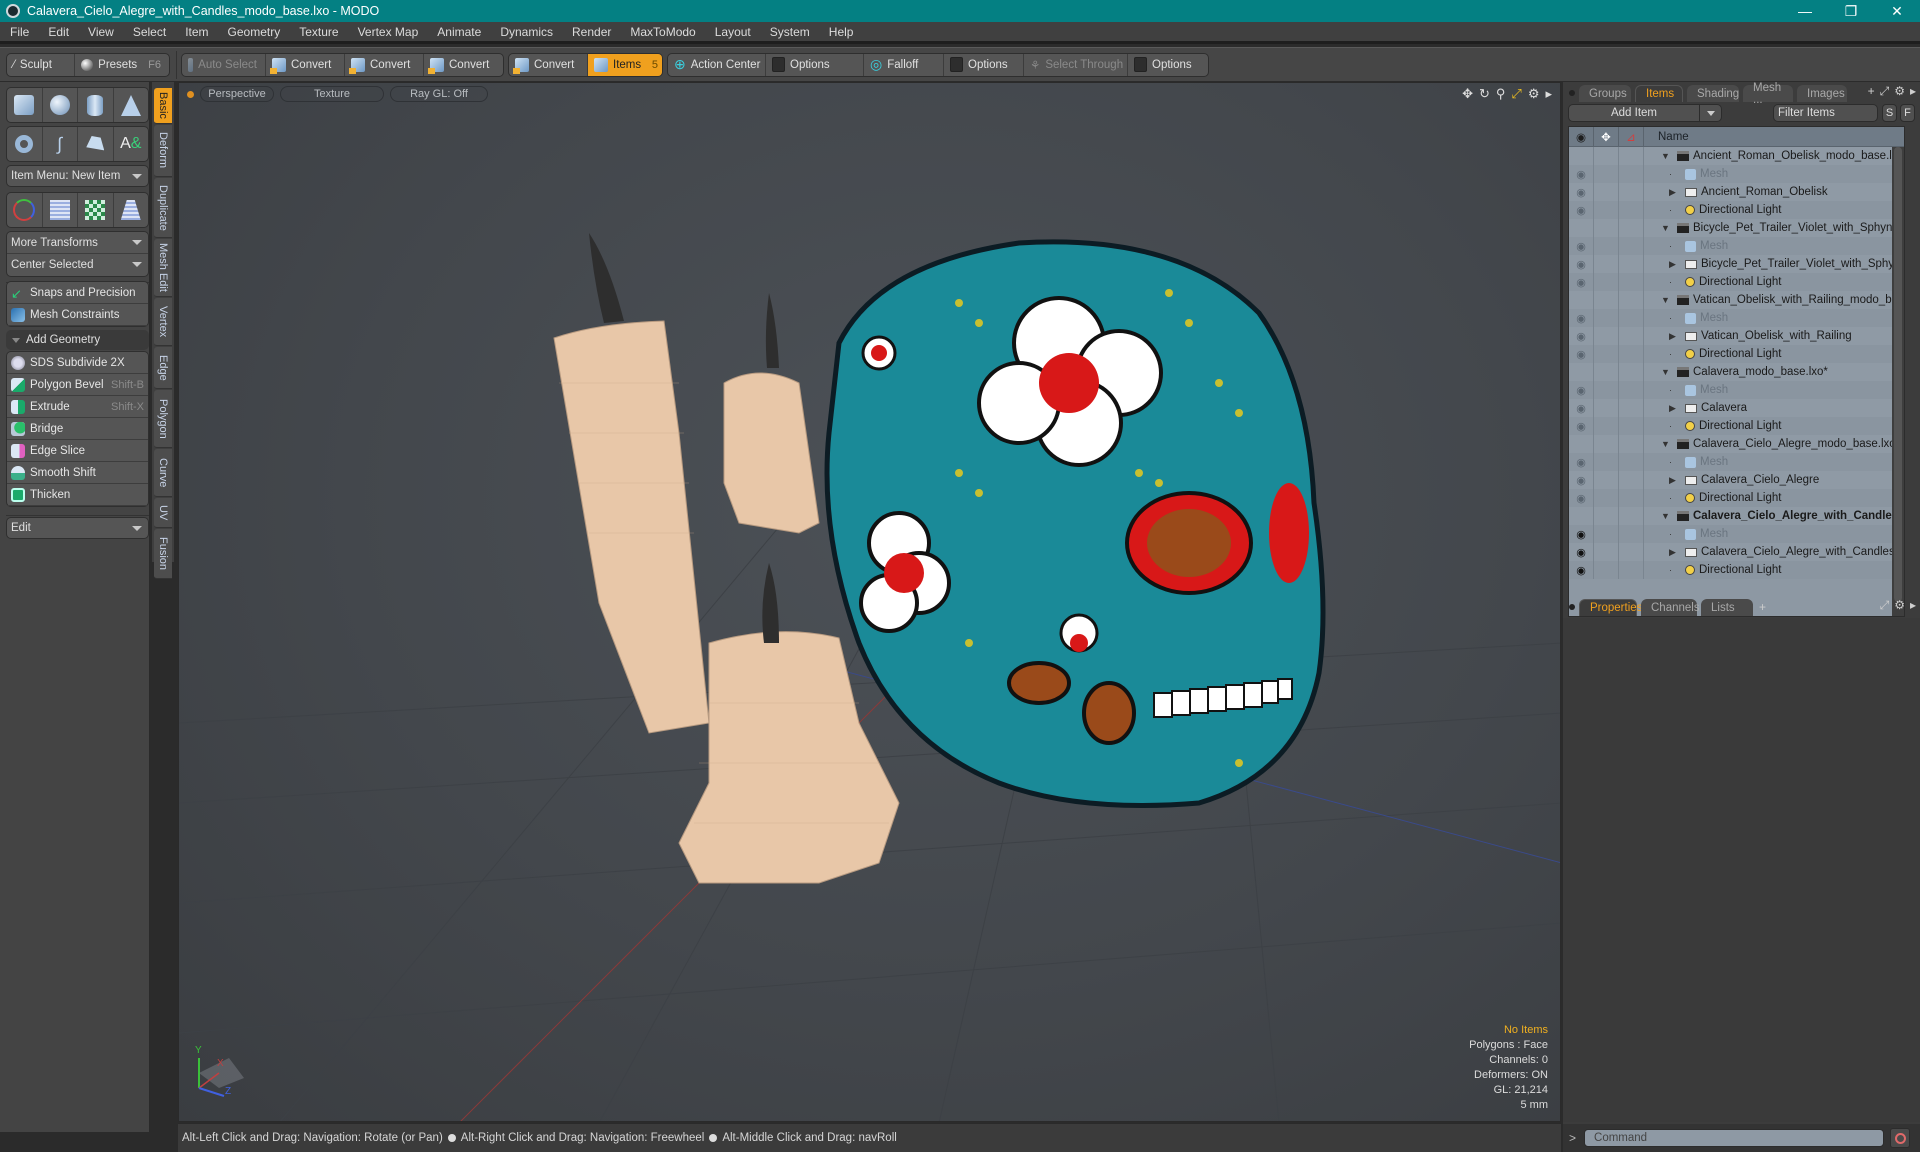 This screenshot has width=1920, height=1152. What do you see at coordinates (1548, 94) in the screenshot?
I see `viewport-expand-arrow-icon: ▸` at bounding box center [1548, 94].